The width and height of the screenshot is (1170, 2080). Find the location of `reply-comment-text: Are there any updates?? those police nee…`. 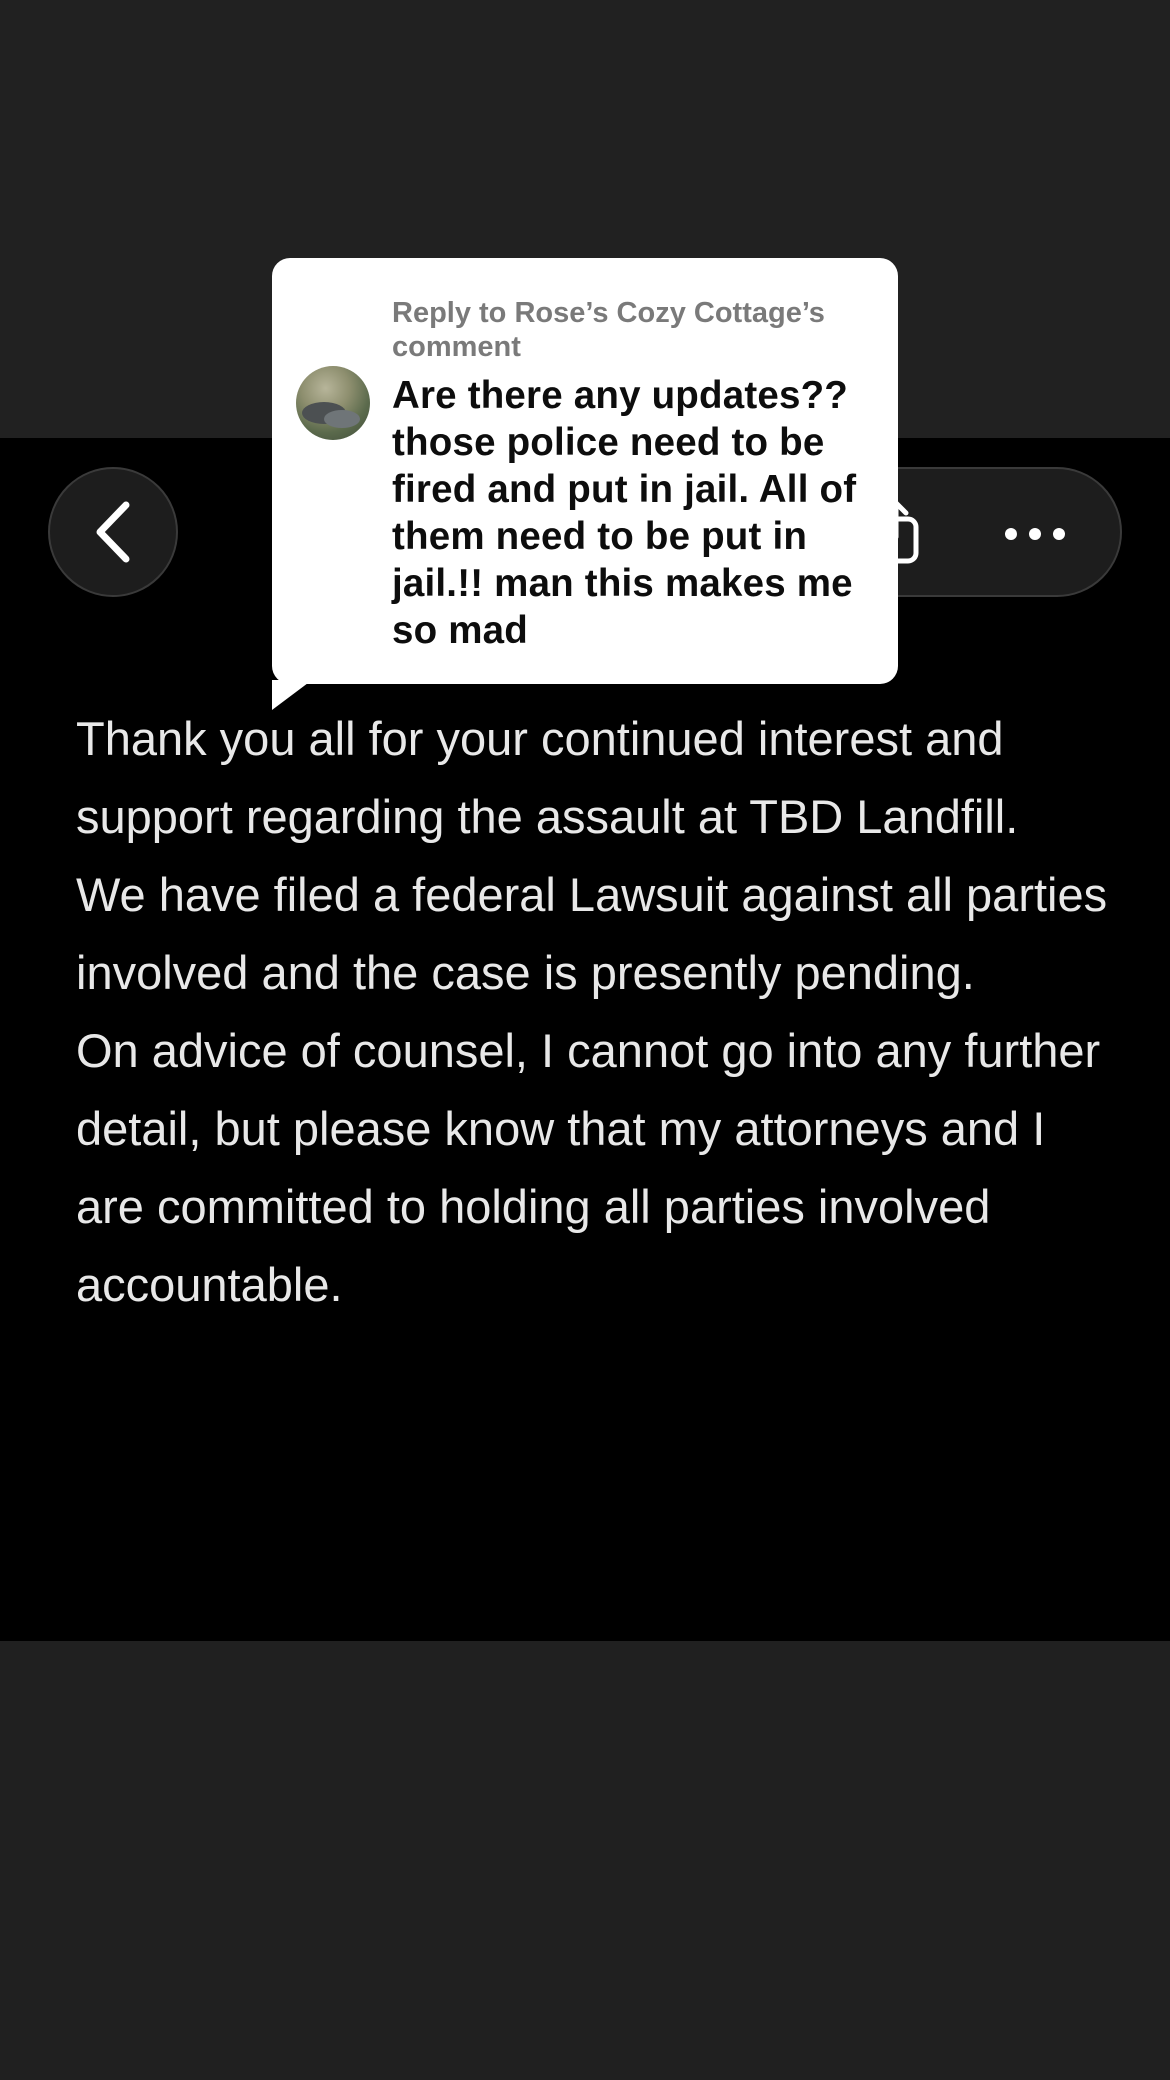

reply-comment-text: Are there any updates?? those police nee… is located at coordinates (624, 513).